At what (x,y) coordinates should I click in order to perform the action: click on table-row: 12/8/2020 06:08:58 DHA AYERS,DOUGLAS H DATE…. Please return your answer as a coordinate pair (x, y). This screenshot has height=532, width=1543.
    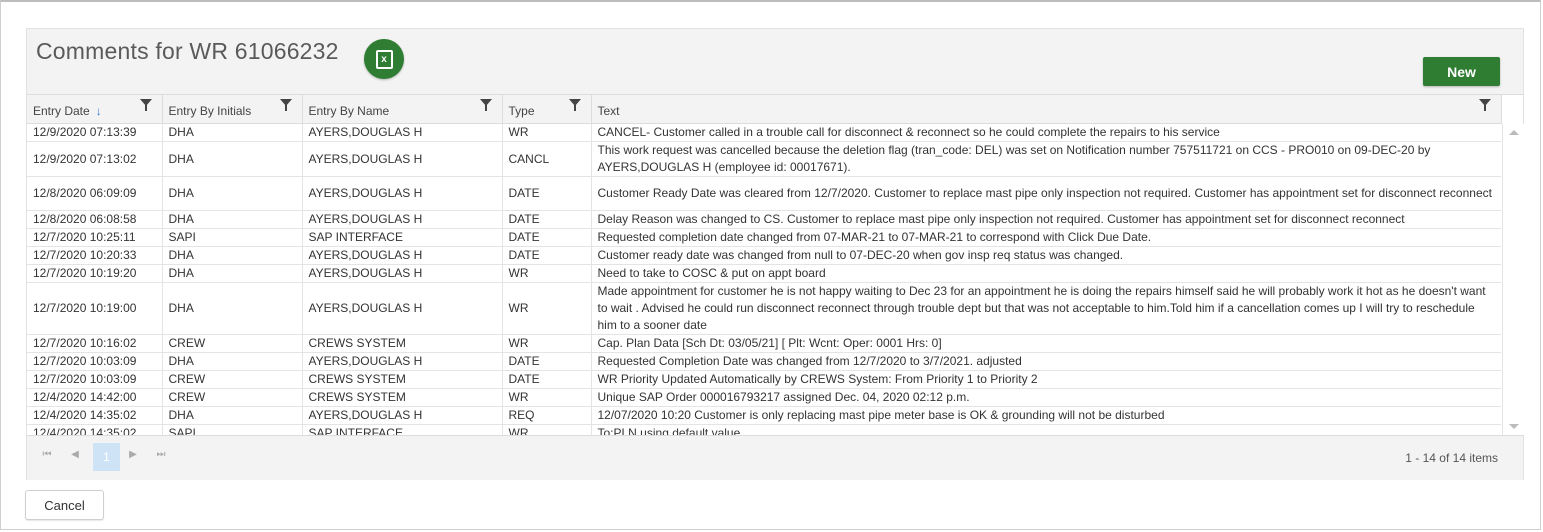
    Looking at the image, I should click on (764, 219).